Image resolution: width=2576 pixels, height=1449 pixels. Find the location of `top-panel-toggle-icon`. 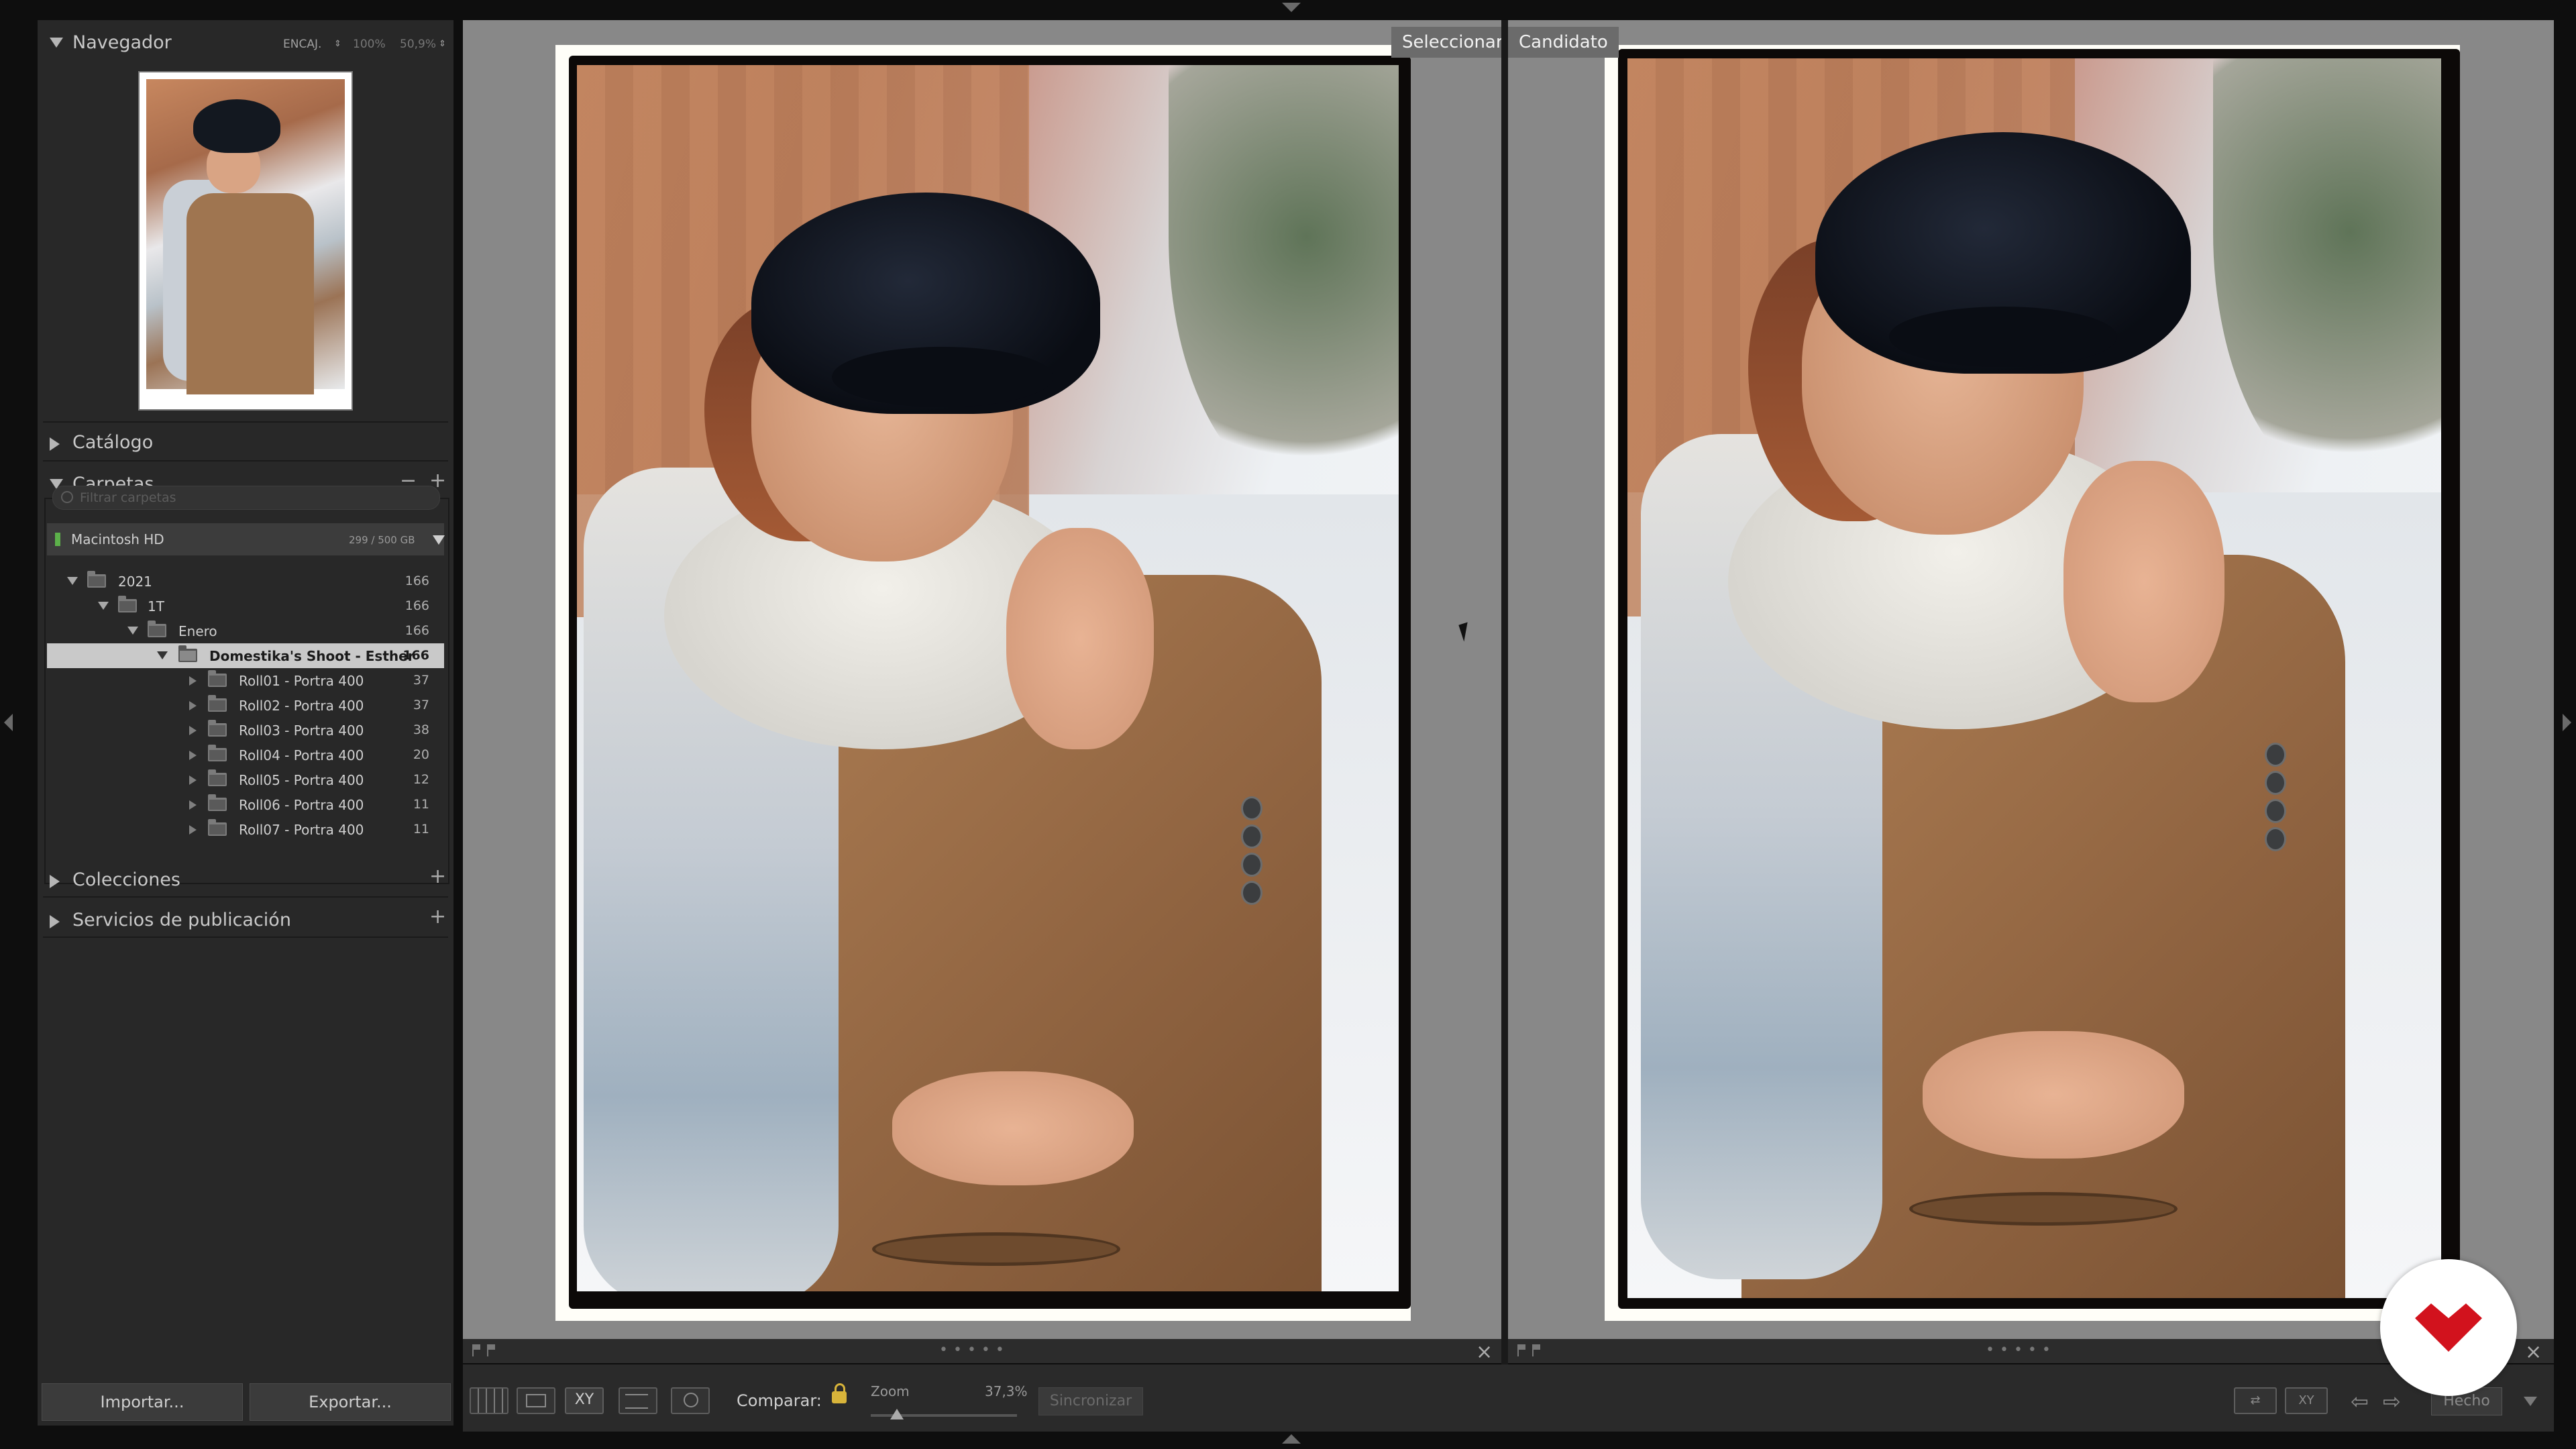

top-panel-toggle-icon is located at coordinates (1291, 7).